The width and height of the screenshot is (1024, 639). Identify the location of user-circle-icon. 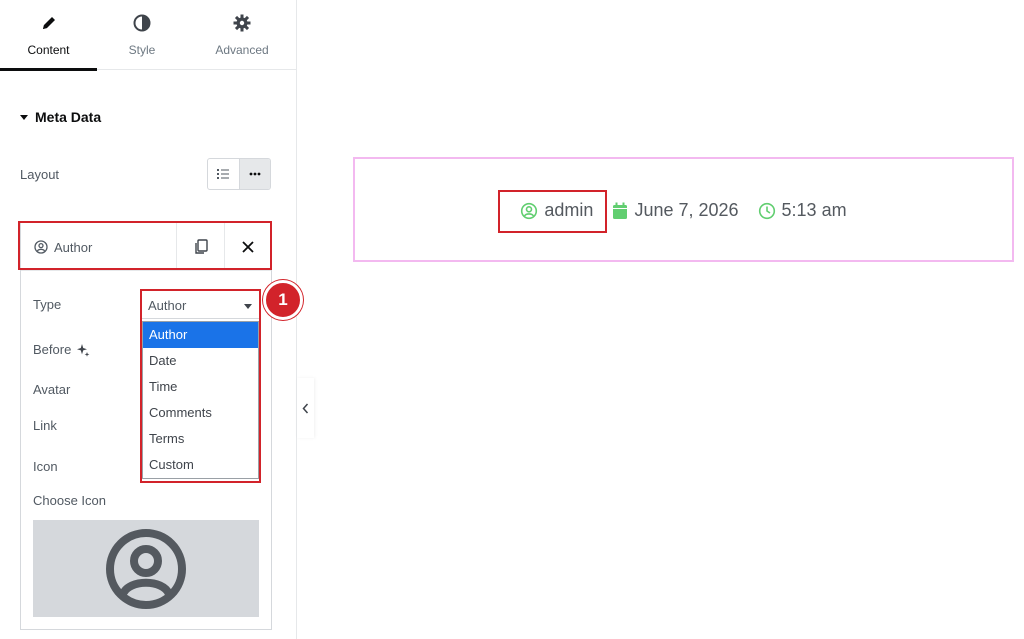
(146, 568).